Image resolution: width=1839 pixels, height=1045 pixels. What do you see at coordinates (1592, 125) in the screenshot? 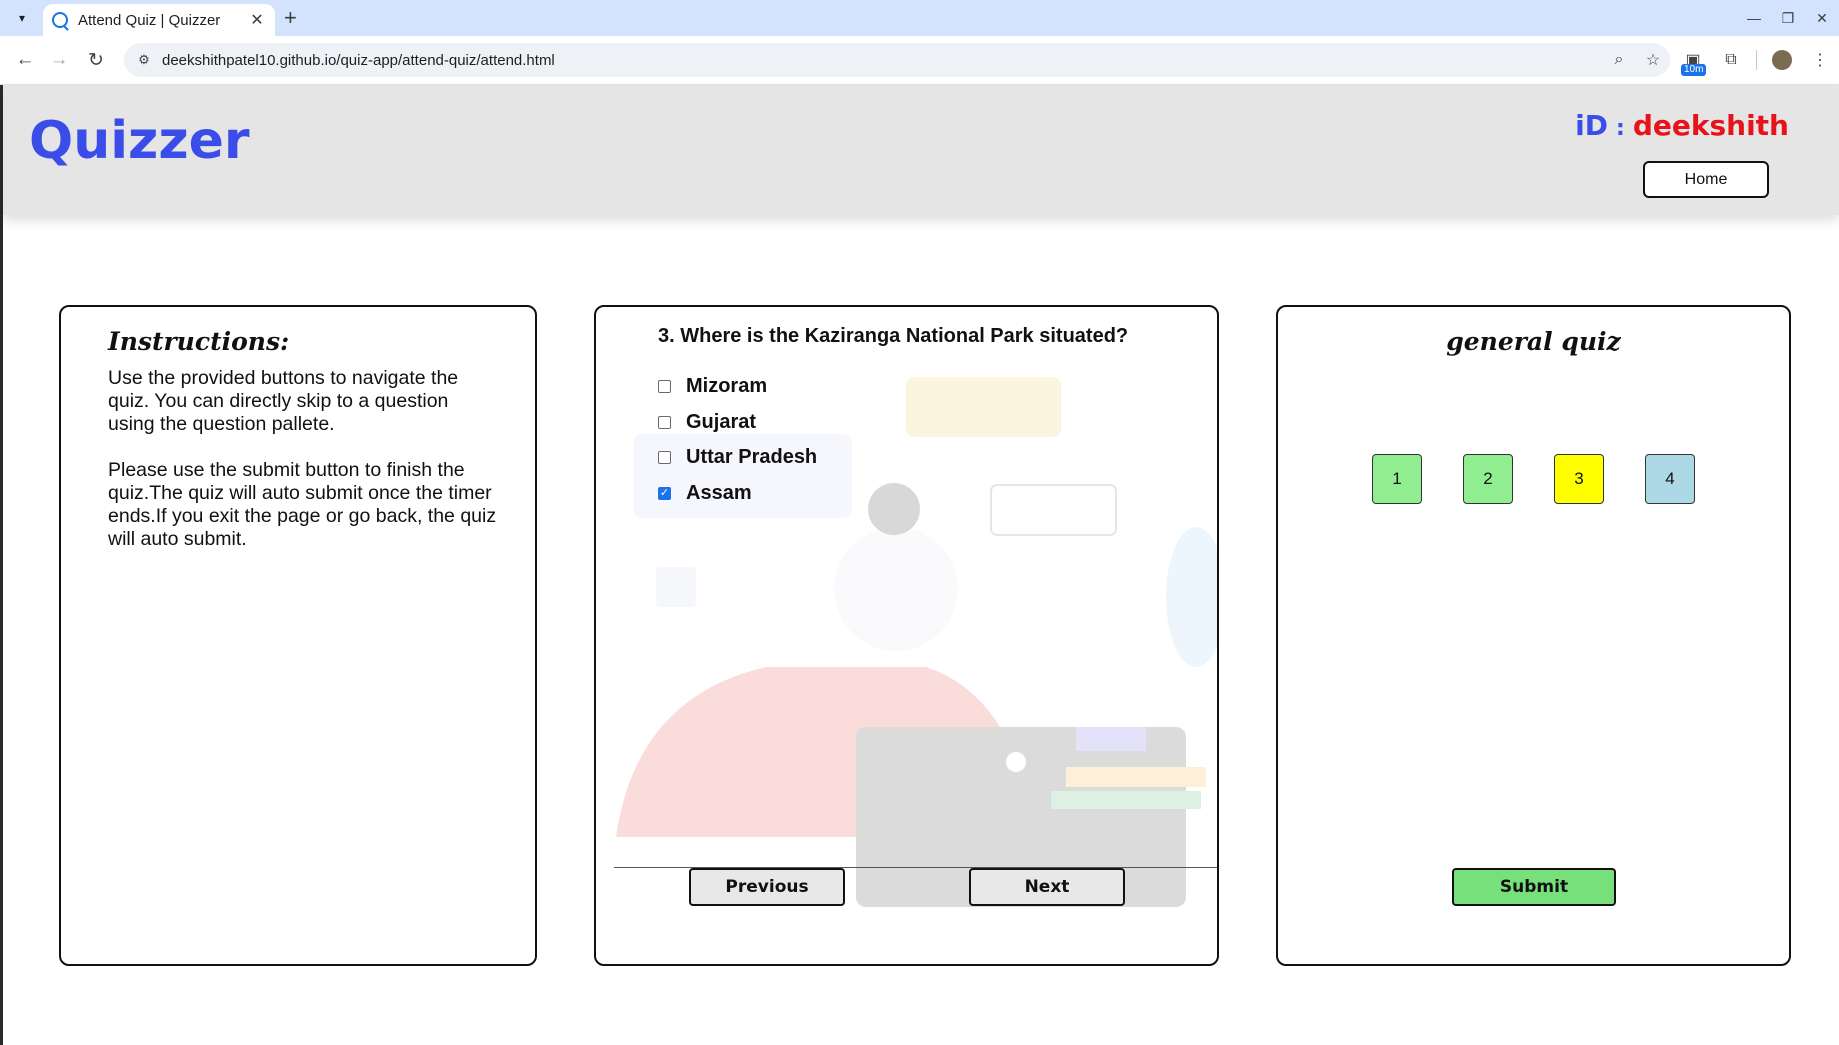
I see `id-label: iD` at bounding box center [1592, 125].